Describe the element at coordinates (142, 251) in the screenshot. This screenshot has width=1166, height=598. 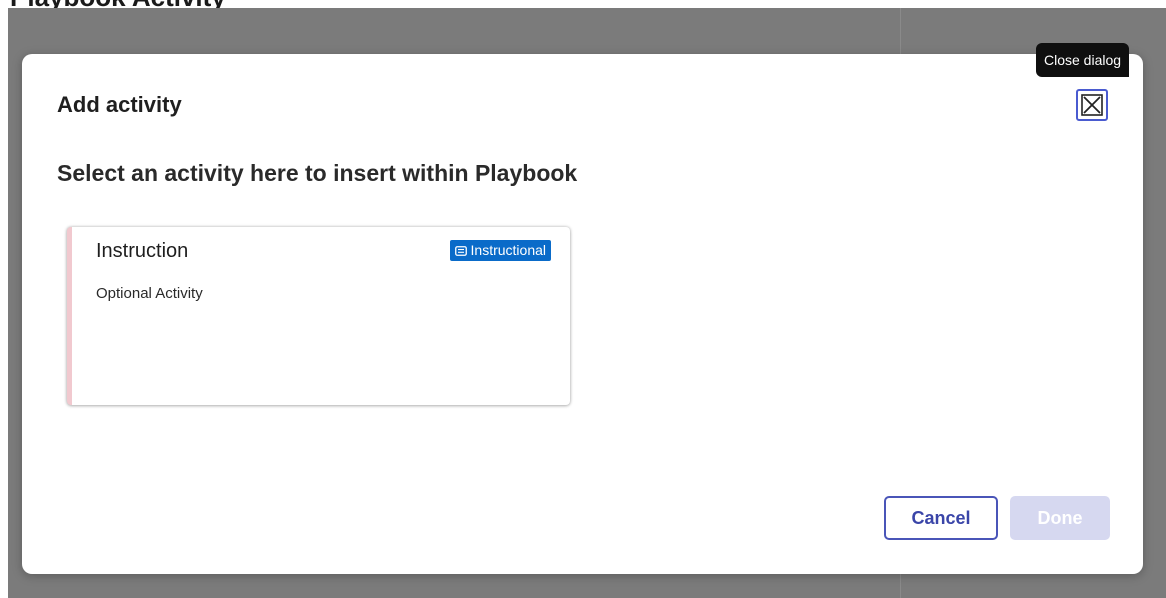
I see `activity-card-title: Instruction` at that location.